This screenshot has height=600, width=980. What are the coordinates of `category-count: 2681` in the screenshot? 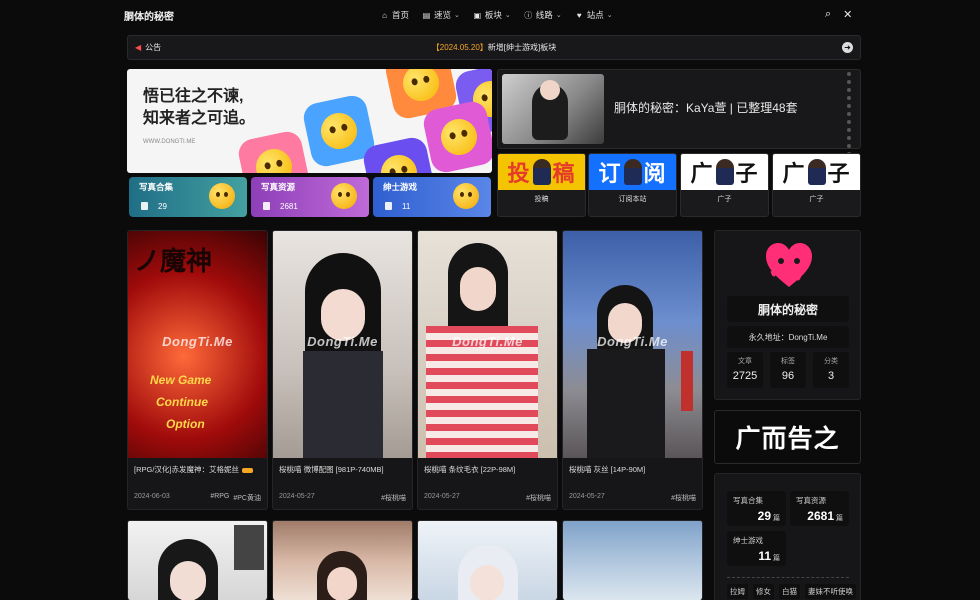 It's located at (280, 206).